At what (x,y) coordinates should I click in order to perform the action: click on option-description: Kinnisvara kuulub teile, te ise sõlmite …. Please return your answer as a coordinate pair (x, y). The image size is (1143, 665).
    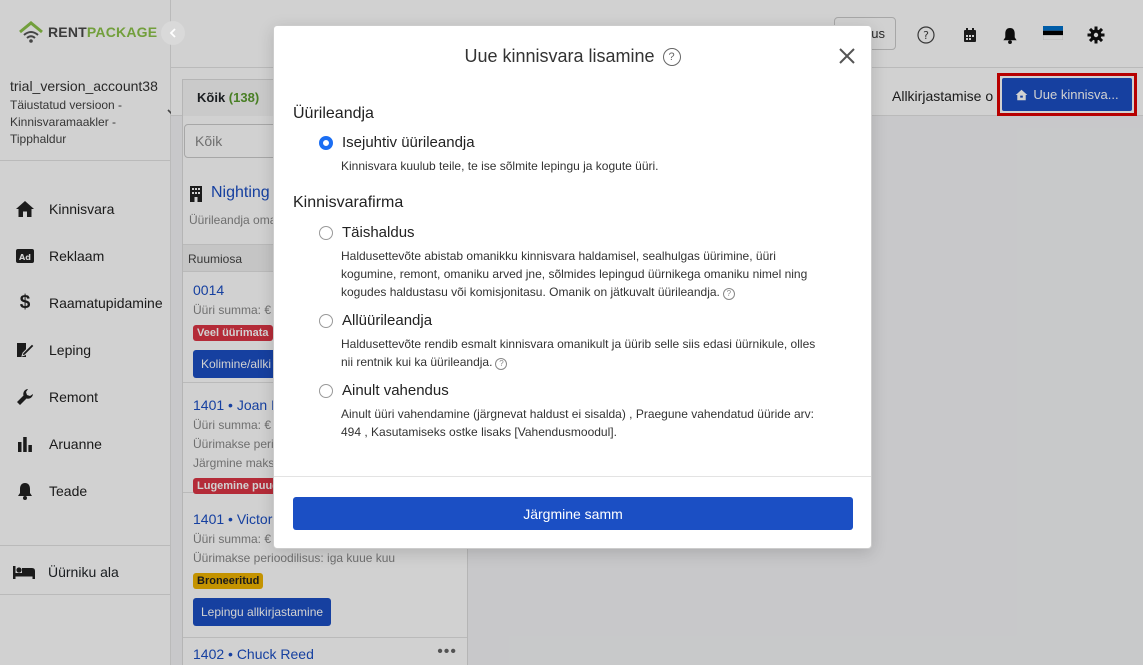
    Looking at the image, I should click on (500, 166).